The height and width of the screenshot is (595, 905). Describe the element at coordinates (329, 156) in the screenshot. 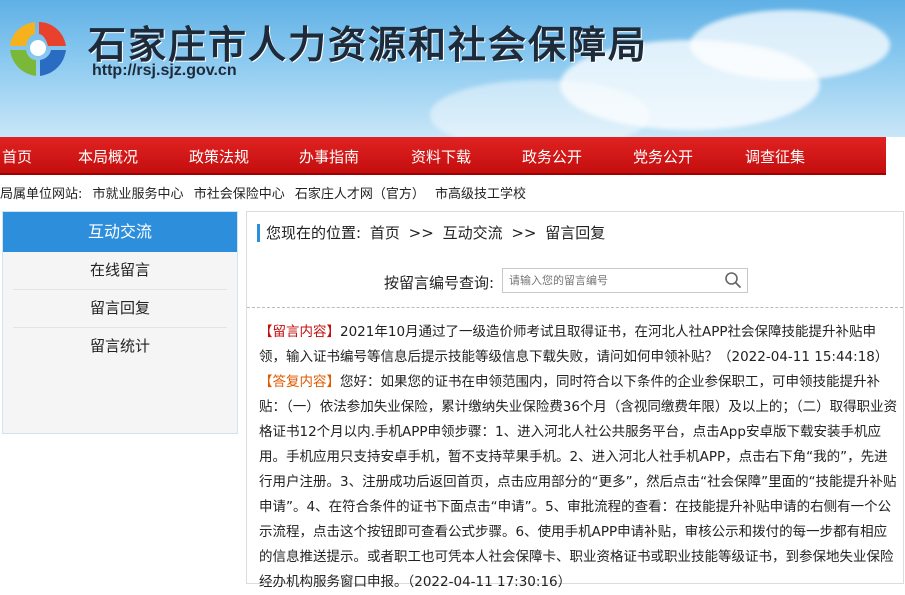

I see `nav-item-guide: 办事指南` at that location.